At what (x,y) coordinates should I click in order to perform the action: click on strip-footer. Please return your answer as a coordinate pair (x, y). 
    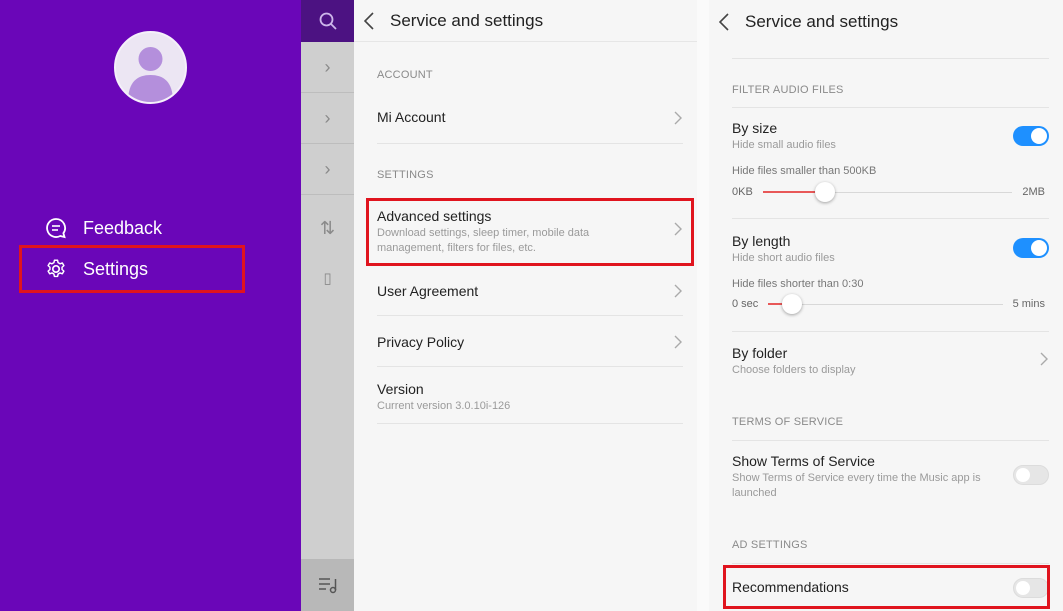
    Looking at the image, I should click on (327, 585).